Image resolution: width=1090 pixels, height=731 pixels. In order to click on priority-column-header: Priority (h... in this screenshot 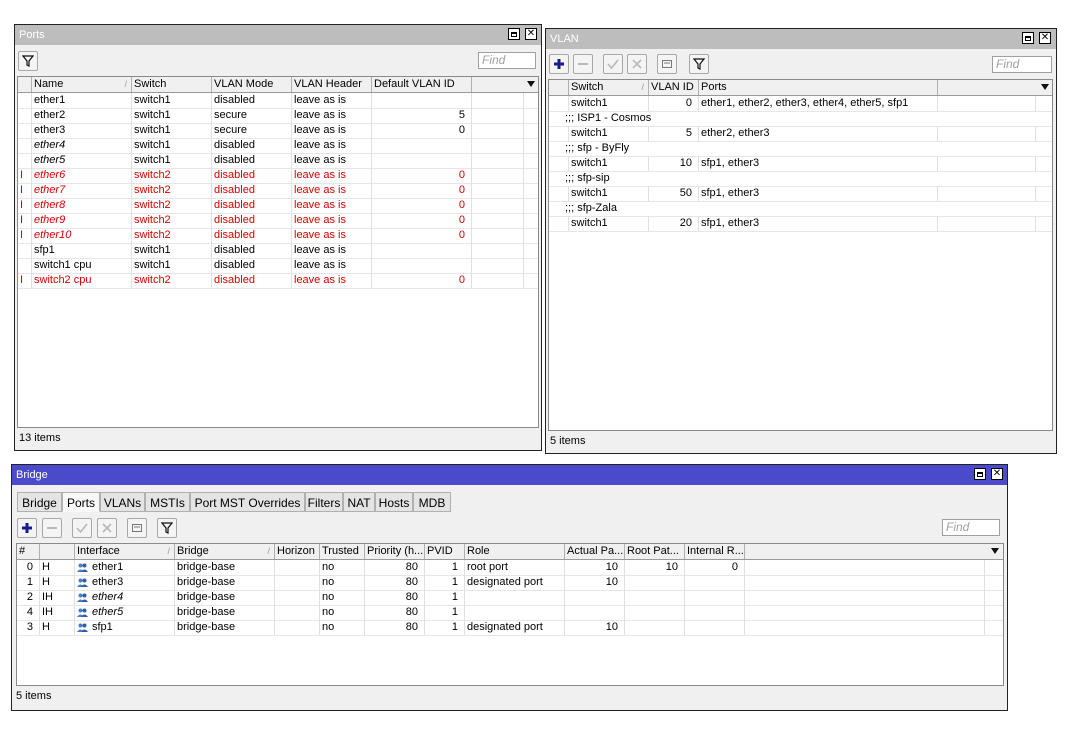, I will do `click(395, 551)`.